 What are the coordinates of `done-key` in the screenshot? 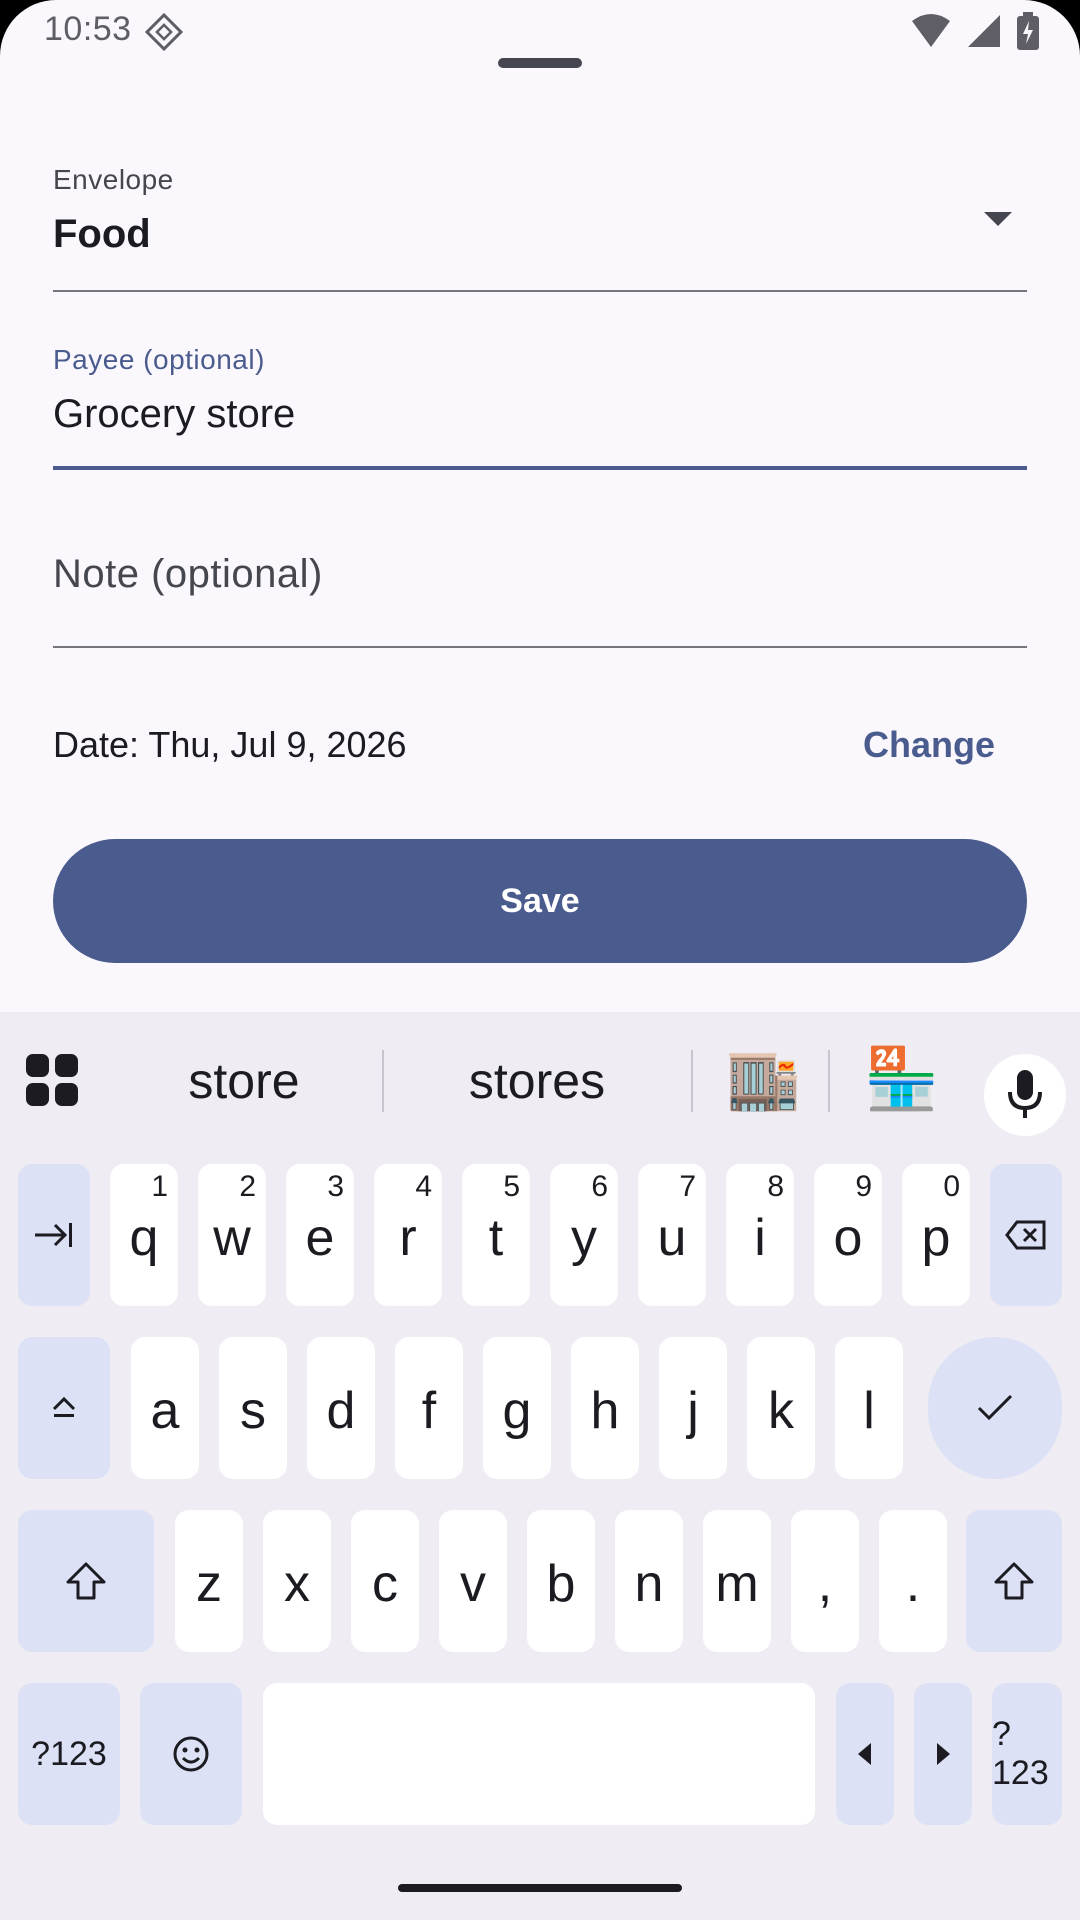 It's located at (995, 1408).